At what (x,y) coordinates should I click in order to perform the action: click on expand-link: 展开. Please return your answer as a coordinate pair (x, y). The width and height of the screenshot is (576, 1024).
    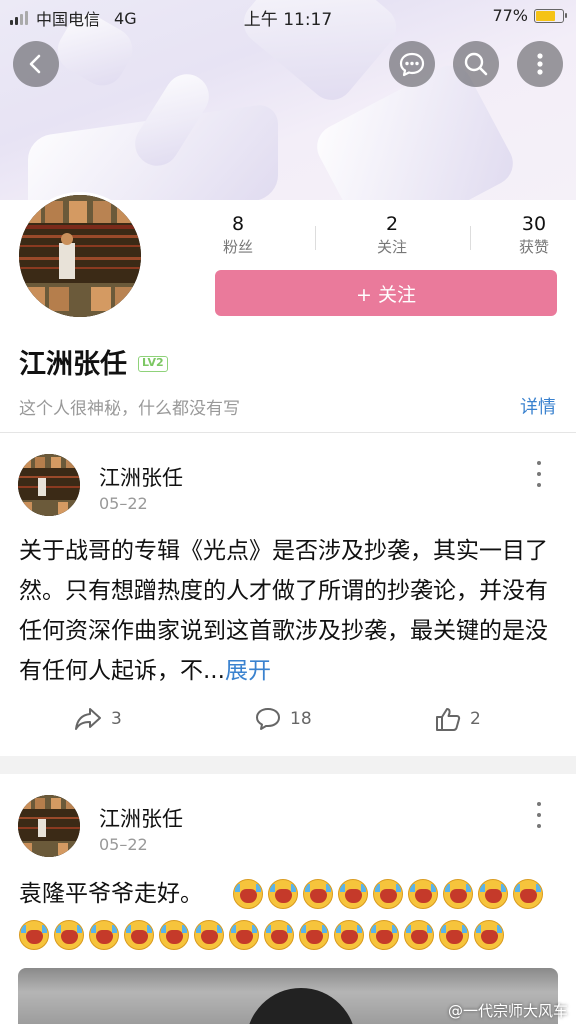
    Looking at the image, I should click on (248, 671).